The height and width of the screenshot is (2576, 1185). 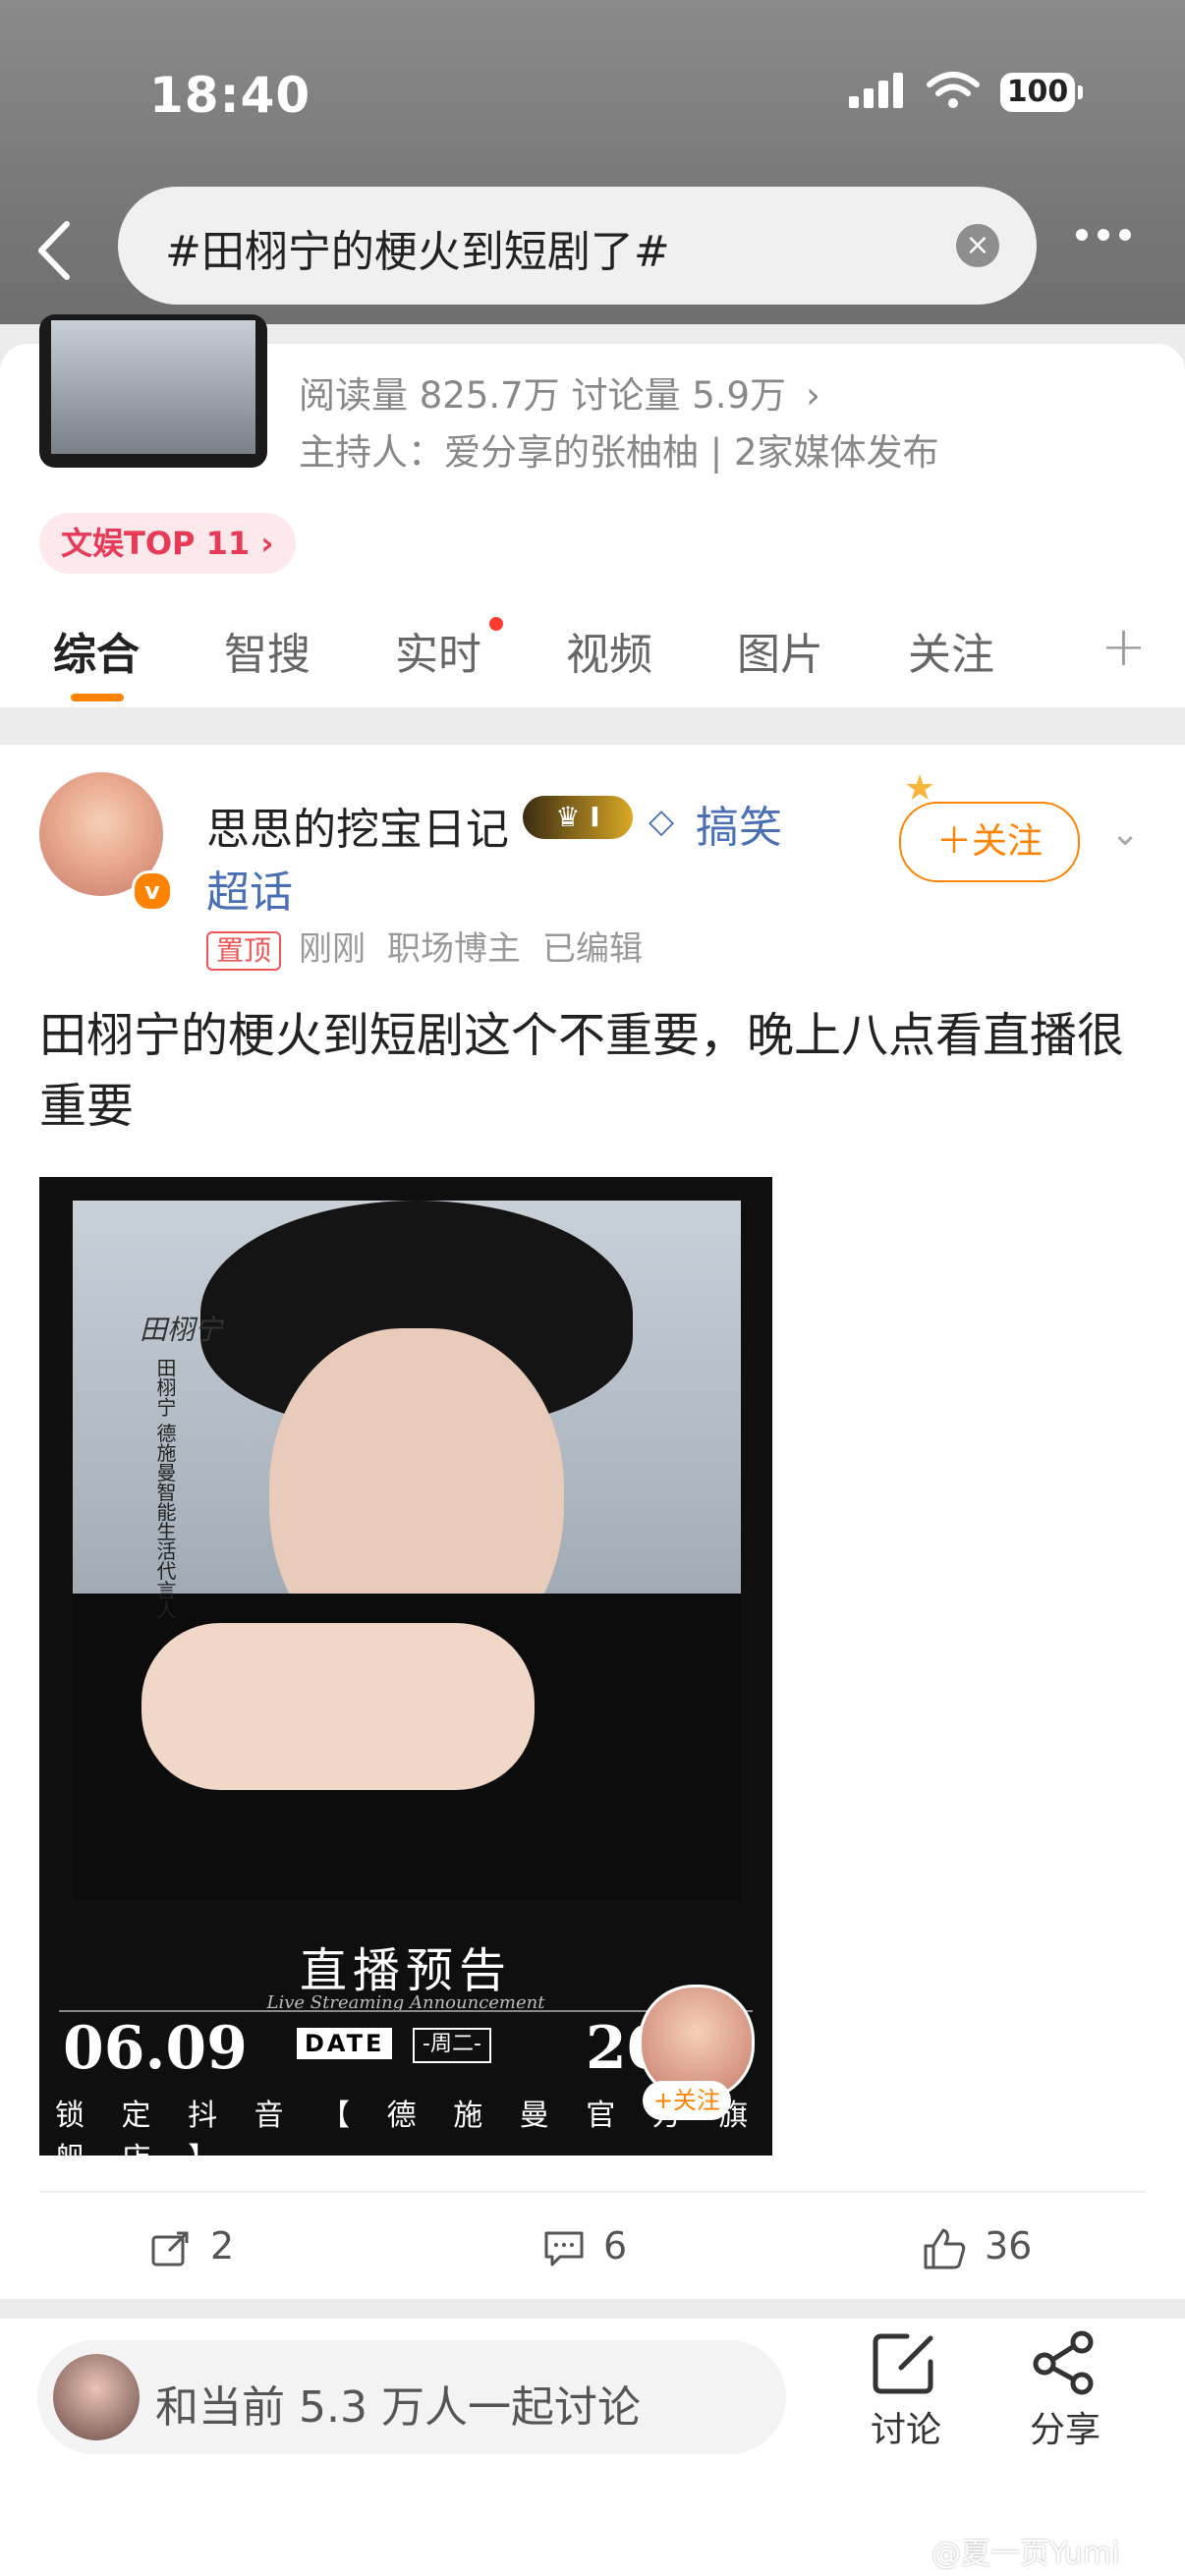 What do you see at coordinates (345, 2043) in the screenshot?
I see `date-label: DATE` at bounding box center [345, 2043].